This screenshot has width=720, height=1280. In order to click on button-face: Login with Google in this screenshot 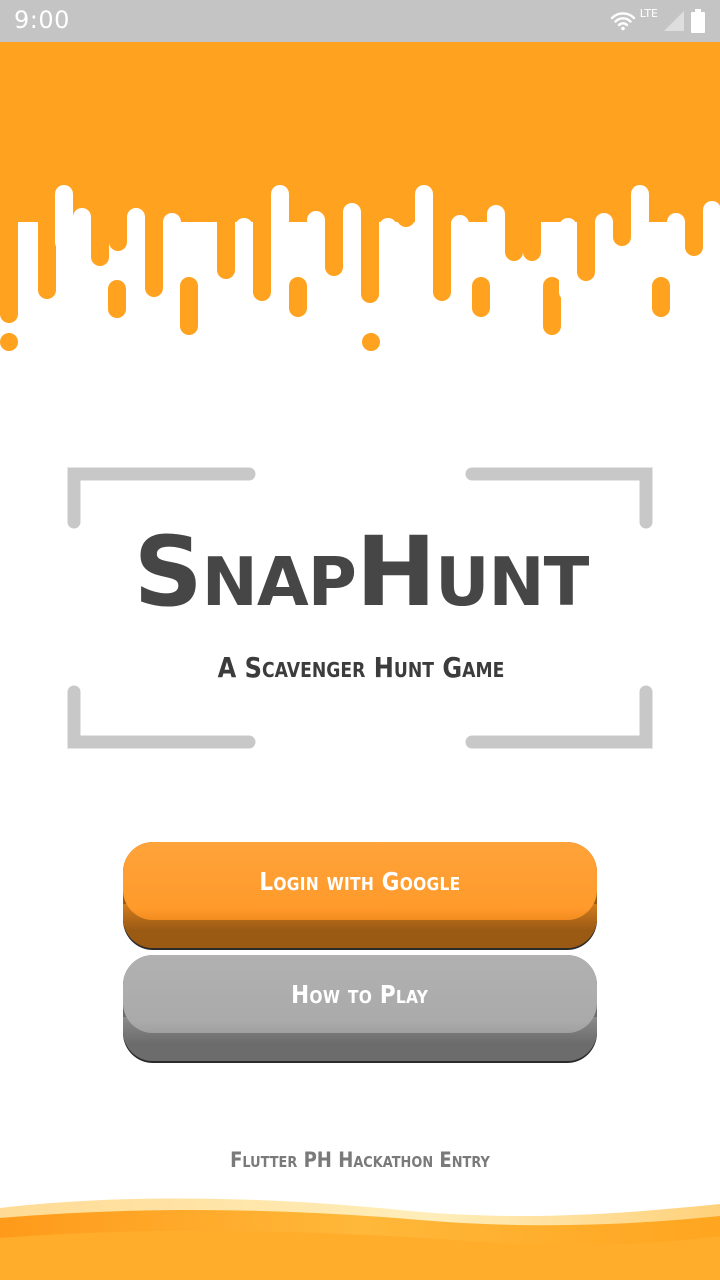, I will do `click(360, 881)`.